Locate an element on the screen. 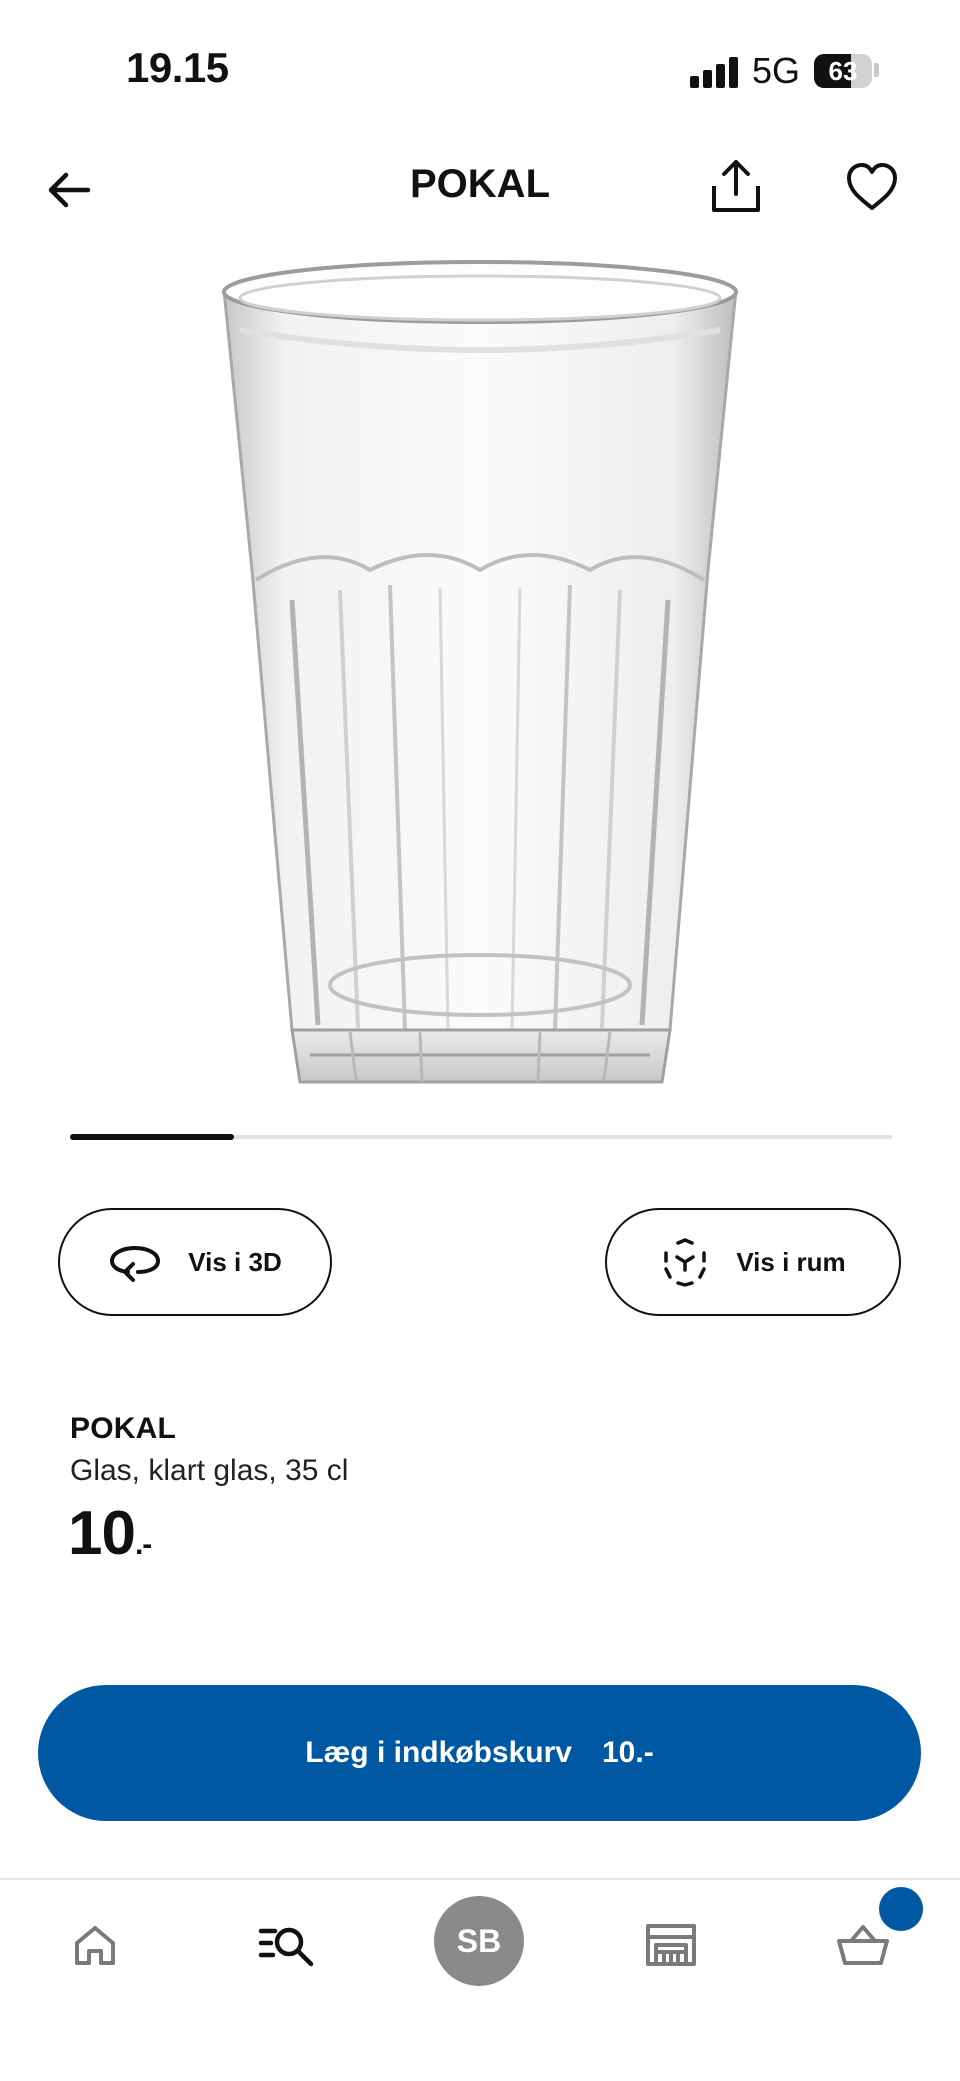 The width and height of the screenshot is (960, 2081). share-button is located at coordinates (736, 186).